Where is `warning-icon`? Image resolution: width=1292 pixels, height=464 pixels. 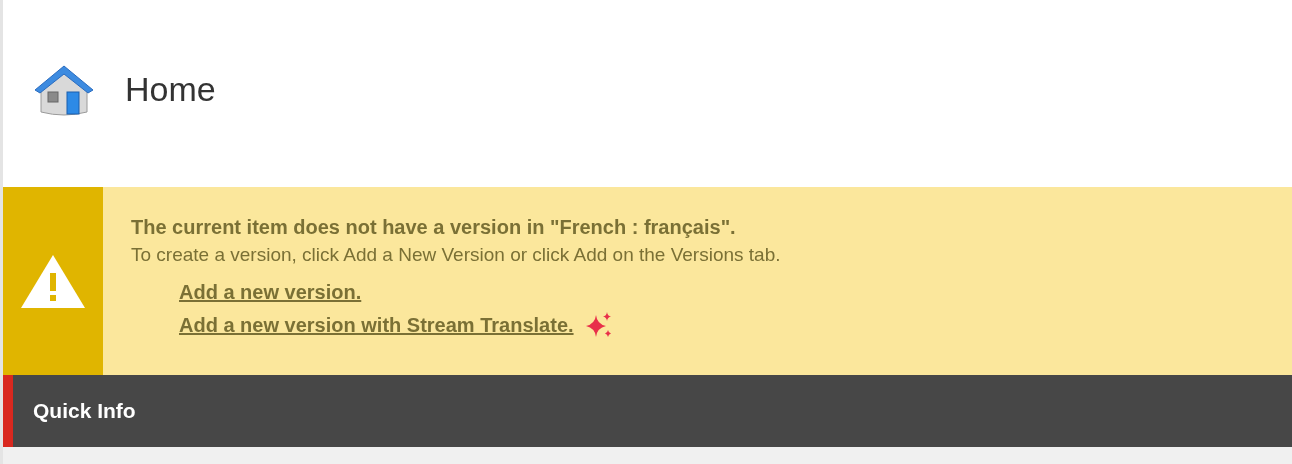
warning-icon is located at coordinates (53, 281).